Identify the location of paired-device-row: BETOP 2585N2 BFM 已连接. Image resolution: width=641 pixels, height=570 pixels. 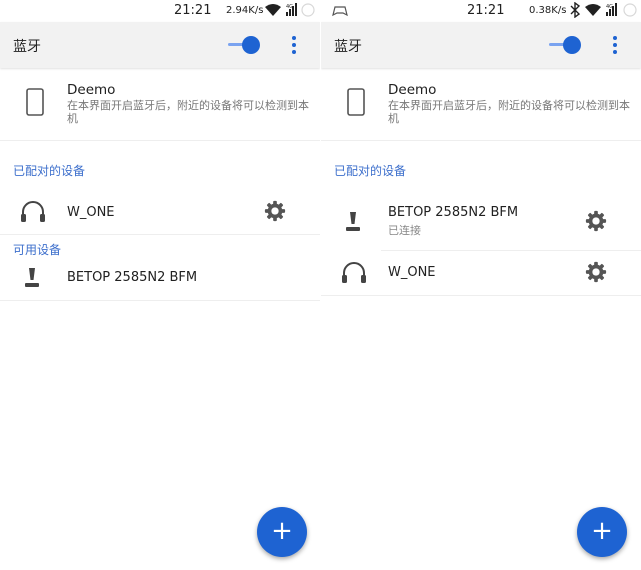
(481, 223).